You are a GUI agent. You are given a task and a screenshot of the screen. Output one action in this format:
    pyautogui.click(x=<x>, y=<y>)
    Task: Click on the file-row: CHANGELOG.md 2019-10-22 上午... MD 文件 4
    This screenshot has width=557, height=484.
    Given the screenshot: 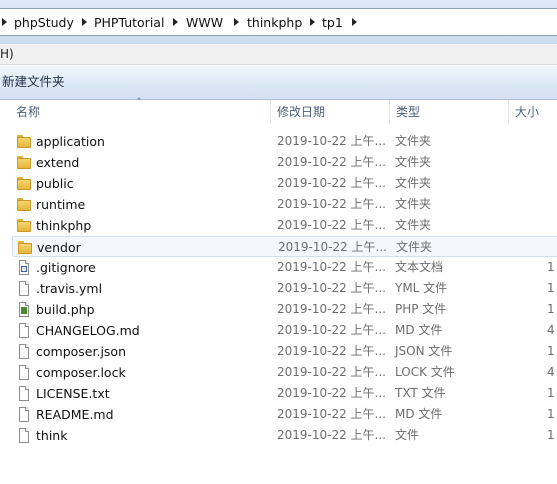 What is the action you would take?
    pyautogui.click(x=284, y=330)
    